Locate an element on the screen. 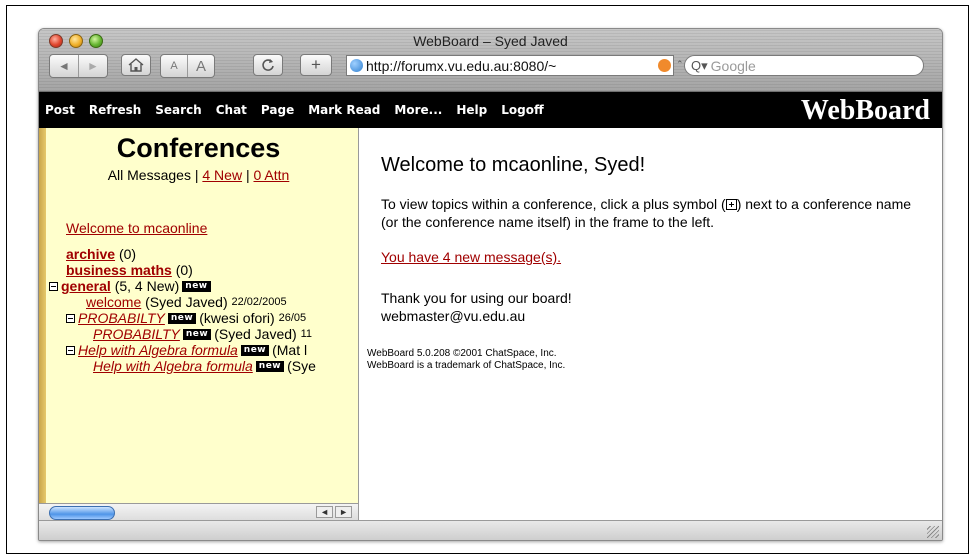 The width and height of the screenshot is (975, 559). topic-date: 22/02/2005 is located at coordinates (259, 302).